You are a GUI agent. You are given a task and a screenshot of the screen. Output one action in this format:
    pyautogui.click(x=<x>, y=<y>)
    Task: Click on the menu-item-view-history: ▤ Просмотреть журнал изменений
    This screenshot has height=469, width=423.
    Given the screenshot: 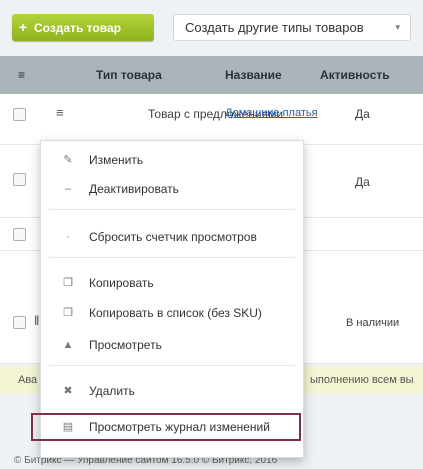 What is the action you would take?
    pyautogui.click(x=166, y=427)
    